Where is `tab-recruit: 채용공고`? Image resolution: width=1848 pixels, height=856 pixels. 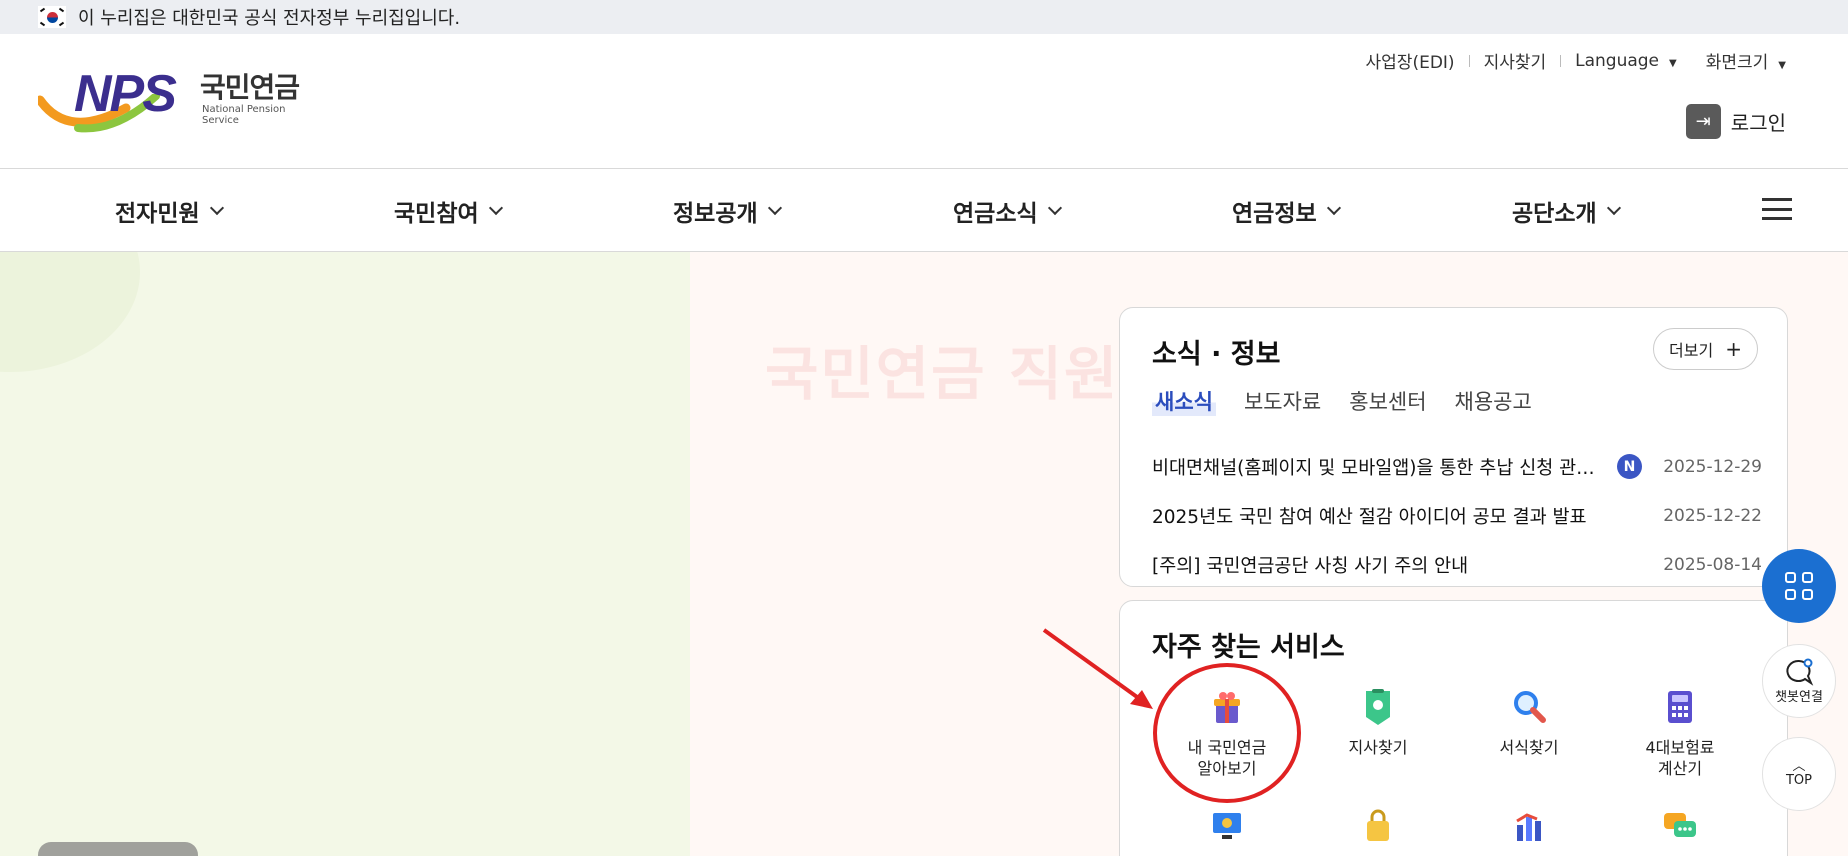
tab-recruit: 채용공고 is located at coordinates (1493, 401).